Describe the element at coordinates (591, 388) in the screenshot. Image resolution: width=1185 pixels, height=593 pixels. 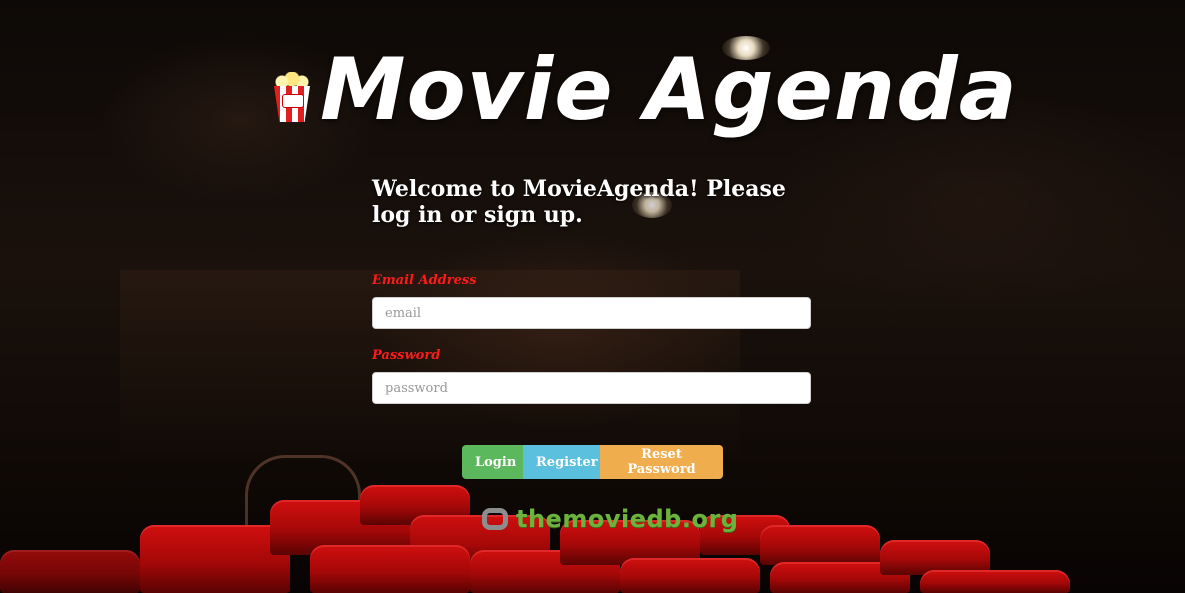
I see `password-field` at that location.